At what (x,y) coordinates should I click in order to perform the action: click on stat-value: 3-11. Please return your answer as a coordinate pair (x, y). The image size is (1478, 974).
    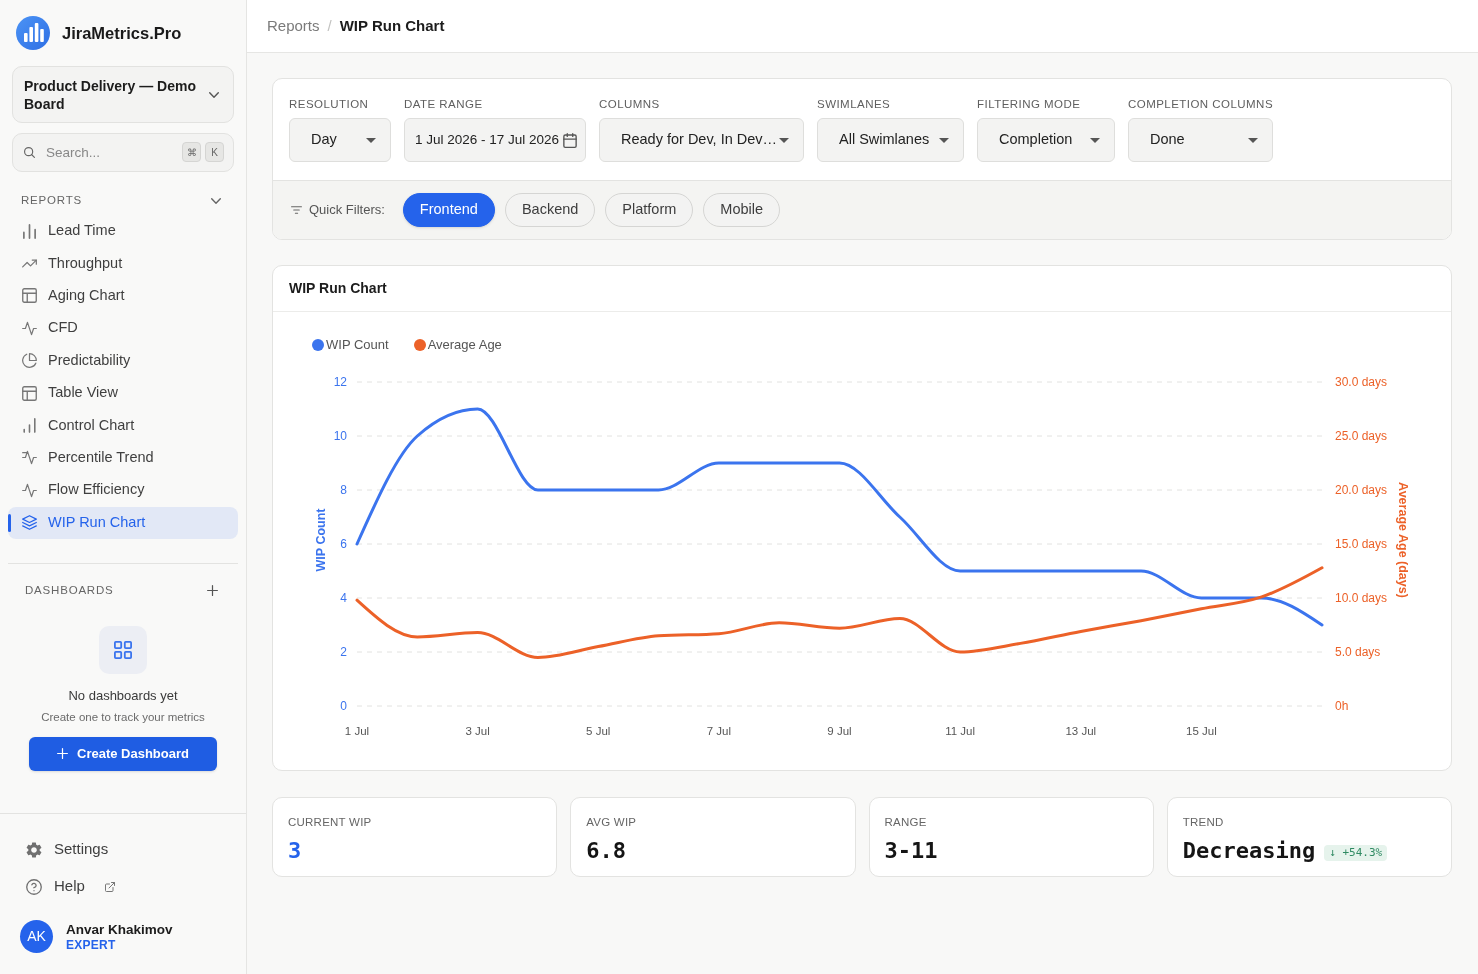
    Looking at the image, I should click on (911, 851).